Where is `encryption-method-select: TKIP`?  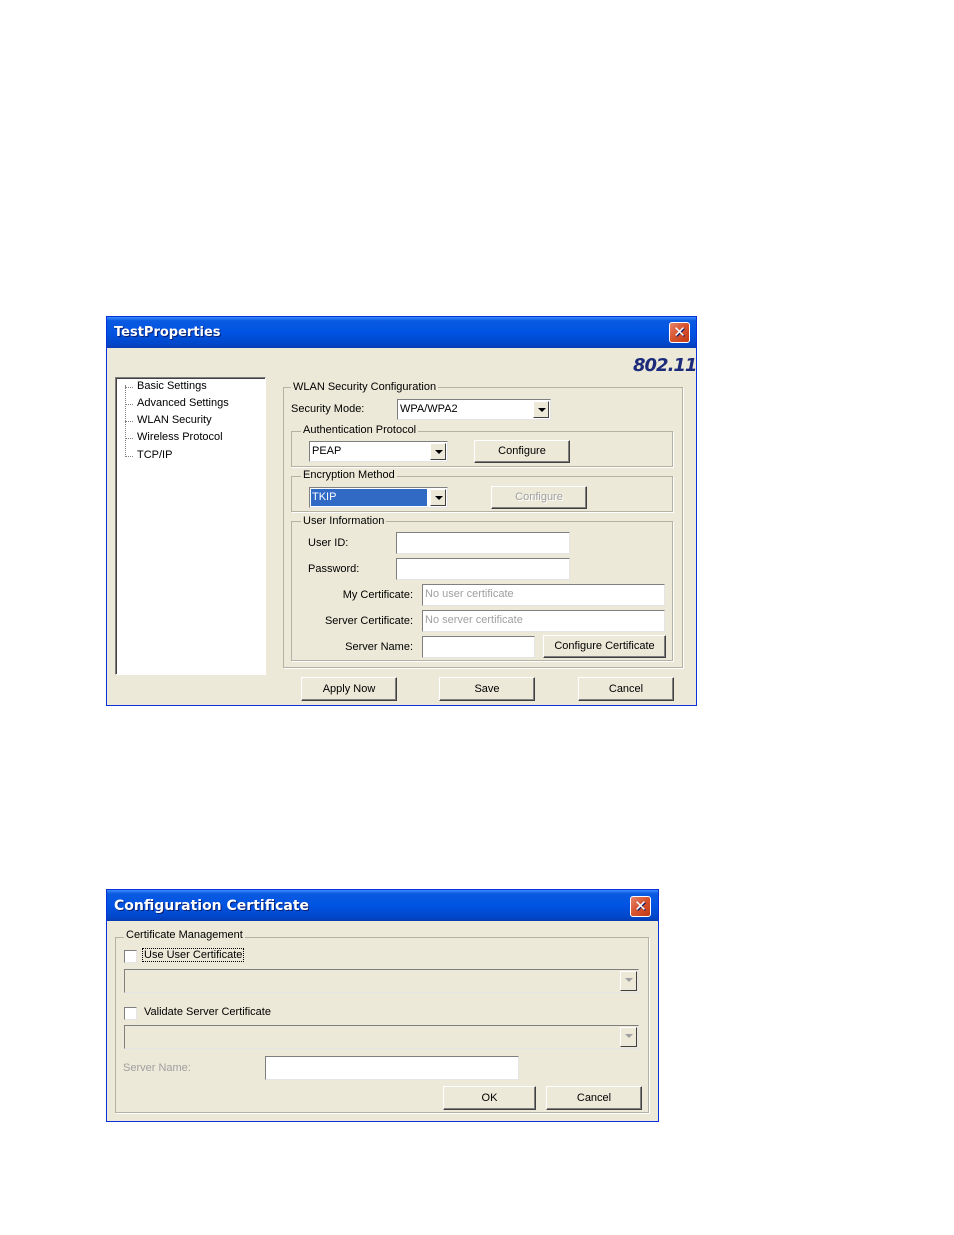 encryption-method-select: TKIP is located at coordinates (378, 497).